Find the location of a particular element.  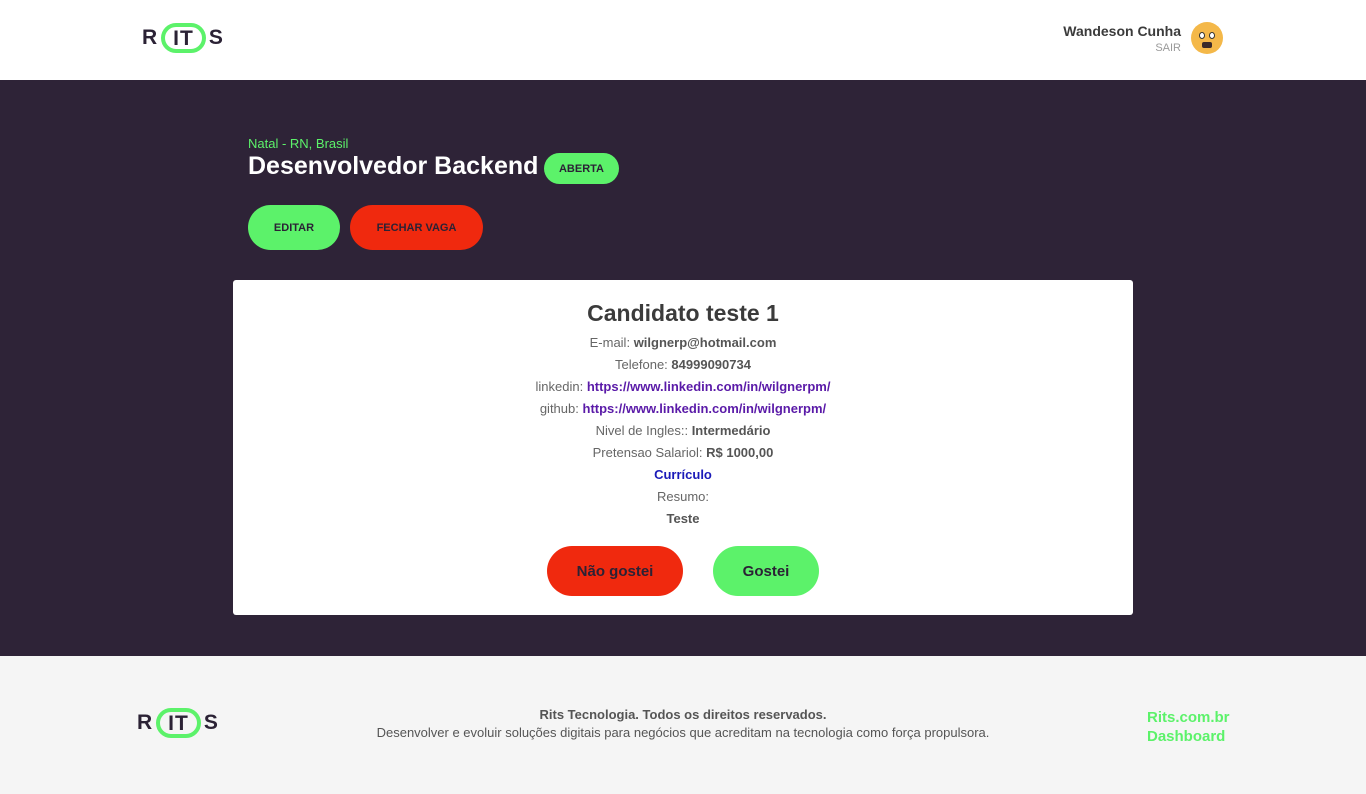

linkedin-label: linkedin: is located at coordinates (559, 386).